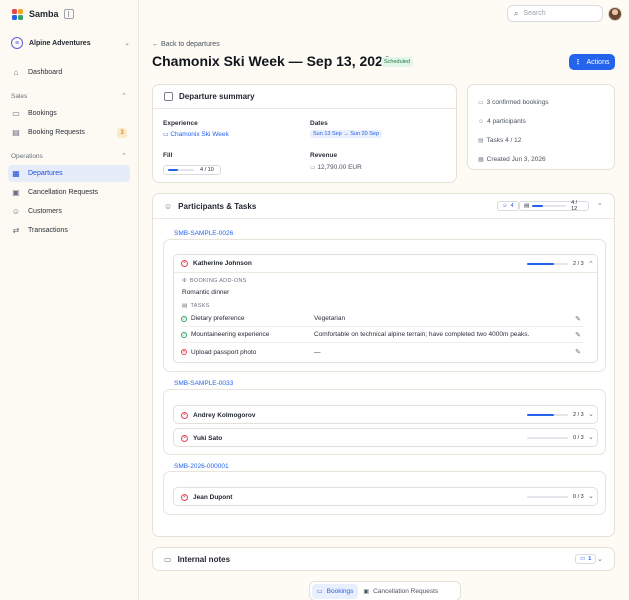  I want to click on notes-count: 1, so click(590, 559).